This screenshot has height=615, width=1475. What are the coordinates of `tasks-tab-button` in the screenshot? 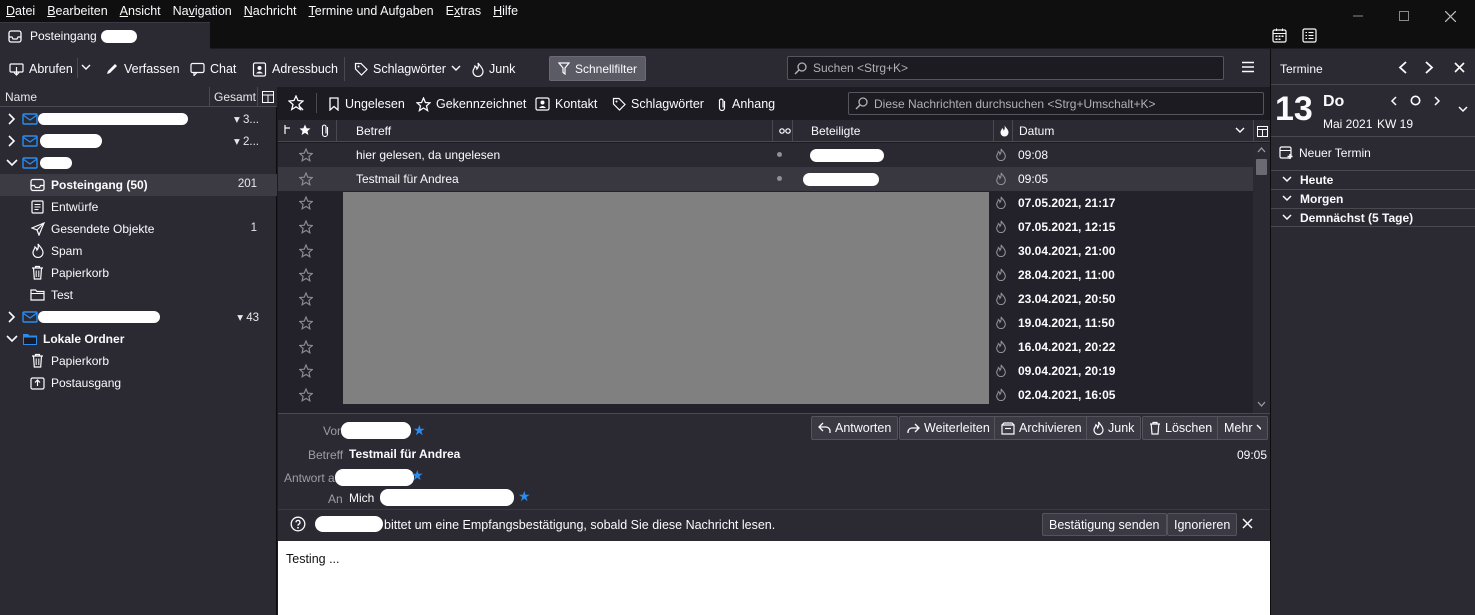 It's located at (1309, 35).